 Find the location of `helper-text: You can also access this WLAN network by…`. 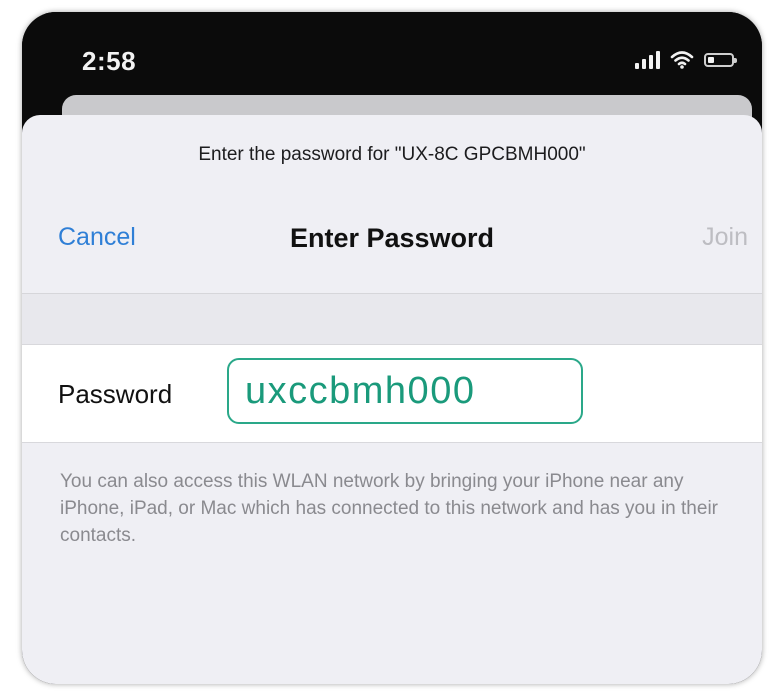

helper-text: You can also access this WLAN network by… is located at coordinates (389, 508).